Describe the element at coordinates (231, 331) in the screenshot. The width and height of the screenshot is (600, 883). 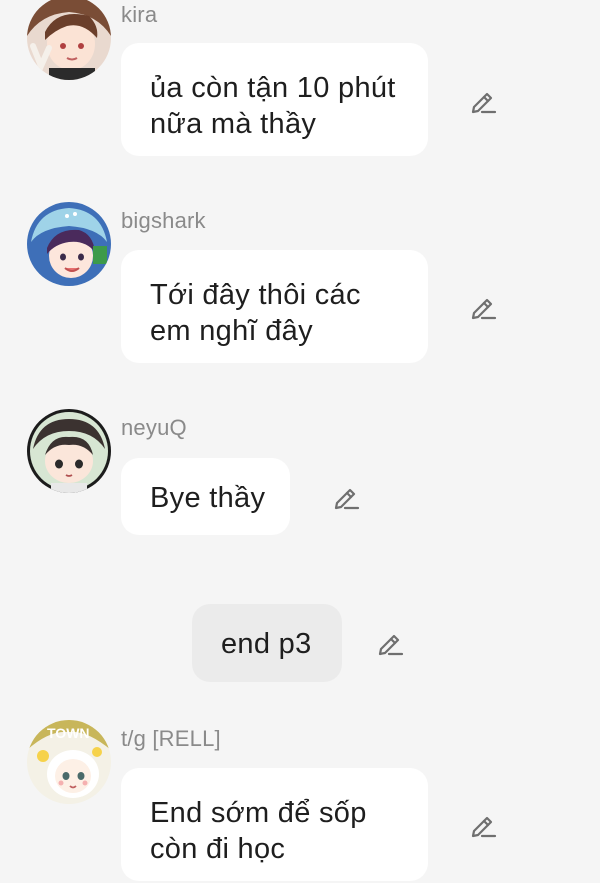
I see `message-text-line: em nghĩ đây` at that location.